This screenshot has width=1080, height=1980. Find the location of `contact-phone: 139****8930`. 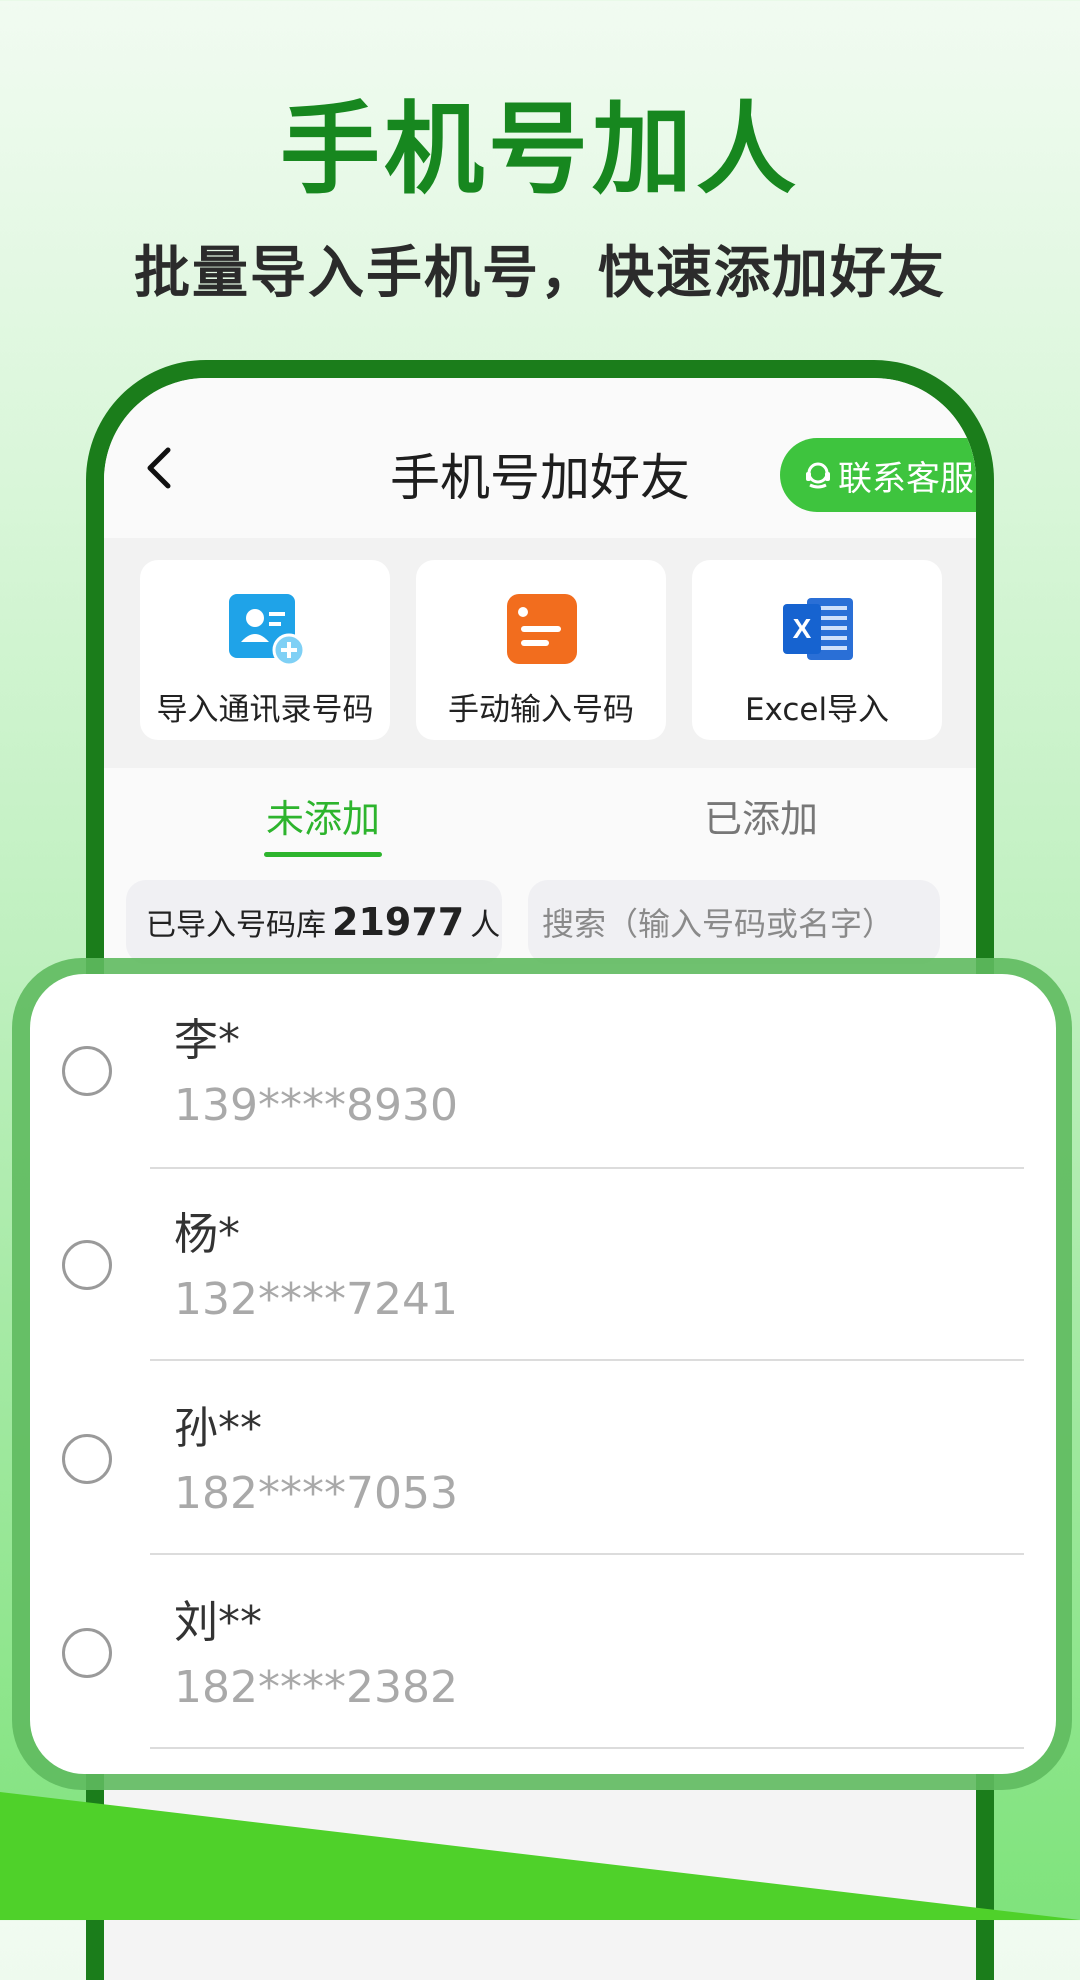

contact-phone: 139****8930 is located at coordinates (316, 1105).